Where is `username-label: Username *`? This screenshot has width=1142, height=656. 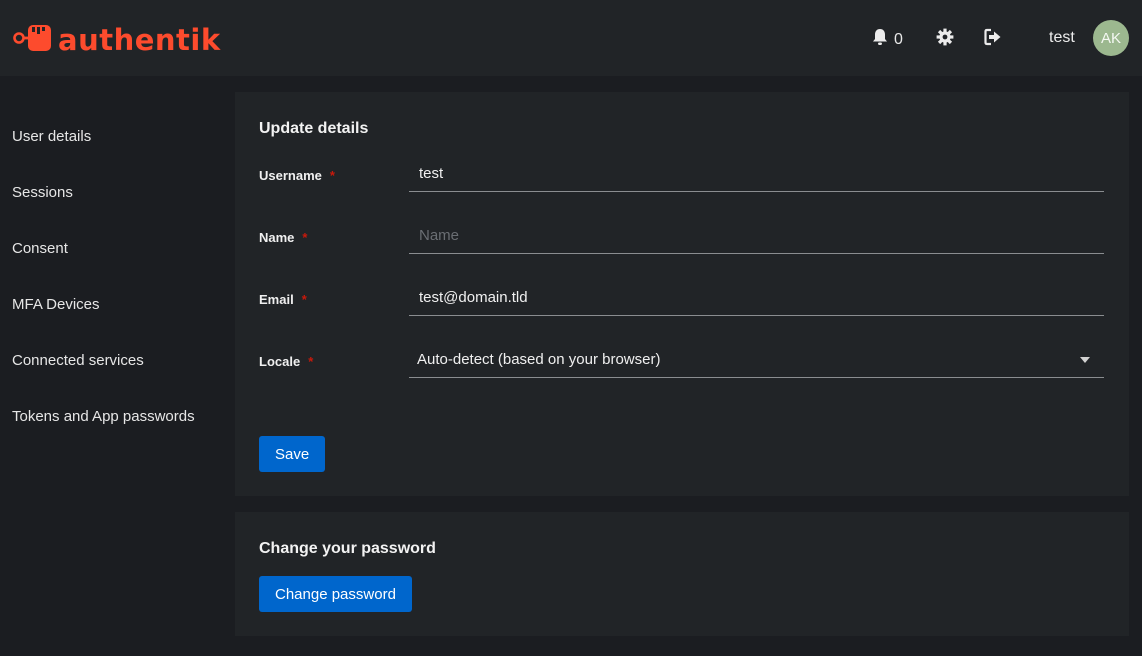 username-label: Username * is located at coordinates (297, 175).